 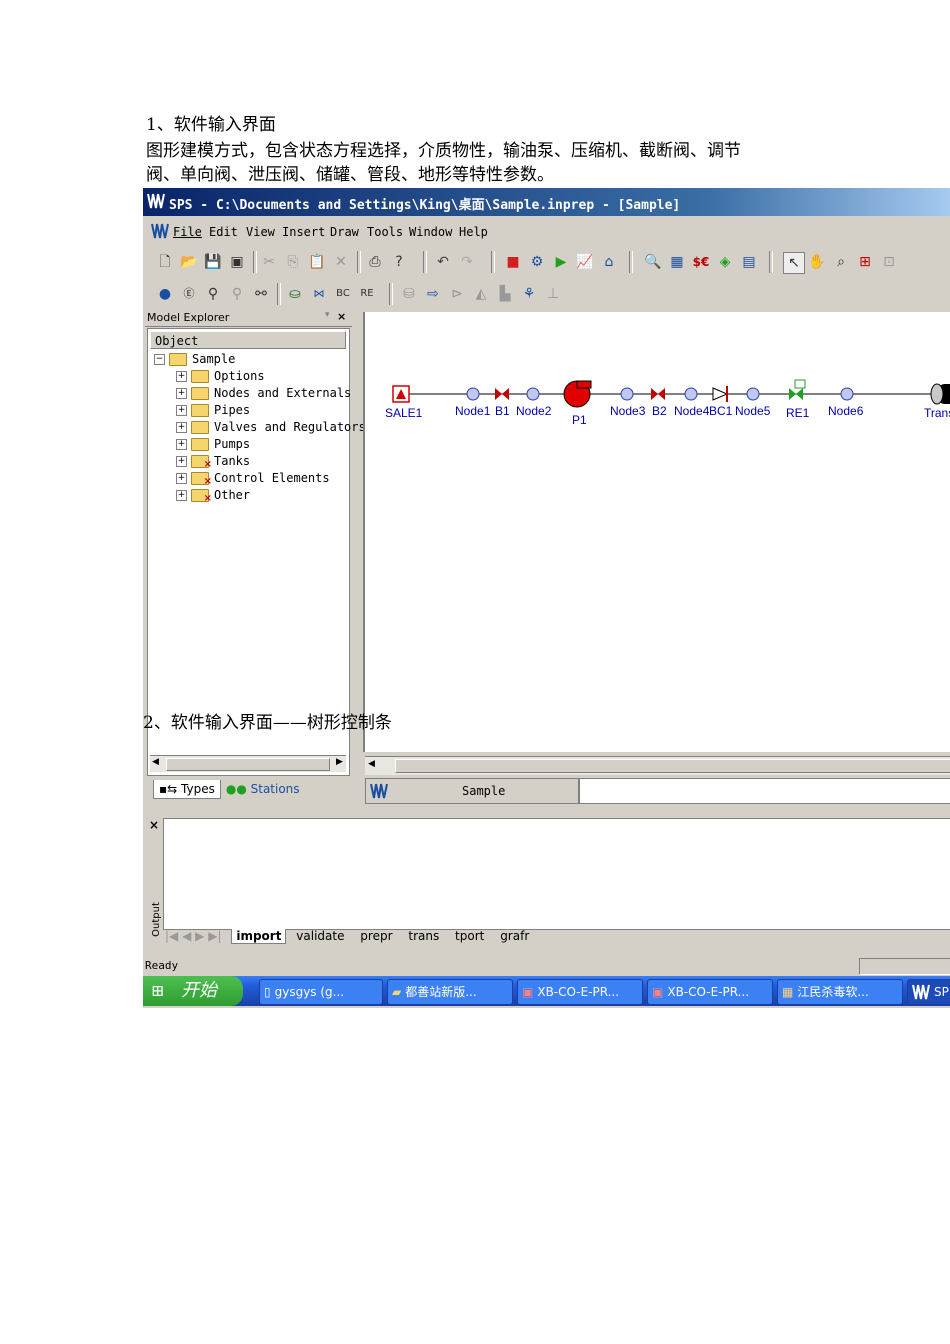 What do you see at coordinates (248, 340) in the screenshot?
I see `object-column-header: Object` at bounding box center [248, 340].